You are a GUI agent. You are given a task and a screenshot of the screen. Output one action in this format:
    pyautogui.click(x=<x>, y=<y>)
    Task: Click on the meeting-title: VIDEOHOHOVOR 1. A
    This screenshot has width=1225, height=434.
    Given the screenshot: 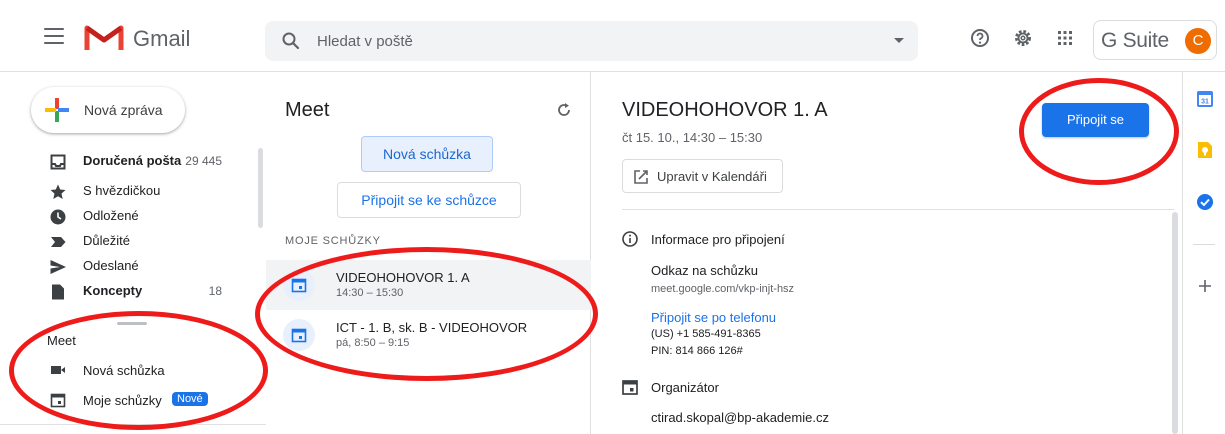 What is the action you would take?
    pyautogui.click(x=403, y=277)
    